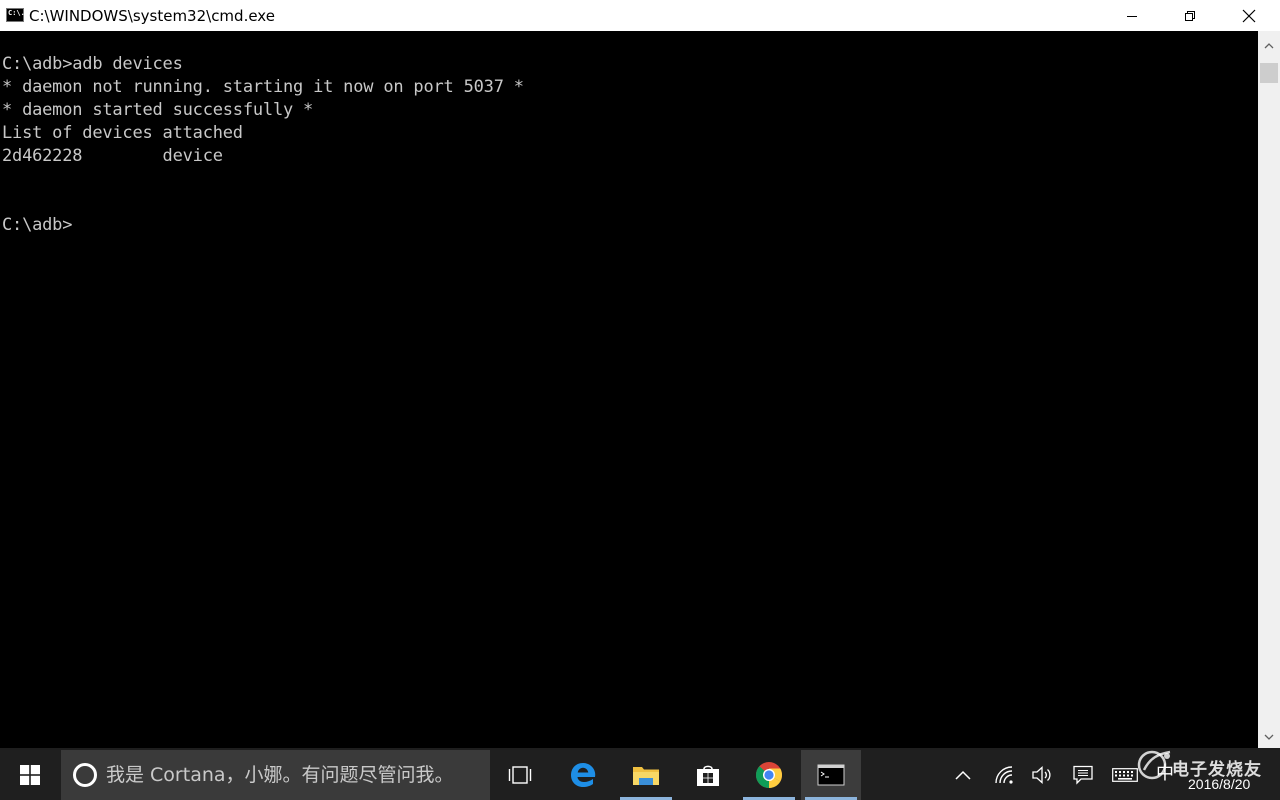  Describe the element at coordinates (640, 15) in the screenshot. I see `title-bar: C:\. C:\WINDOWS\system32\cmd.exe` at that location.